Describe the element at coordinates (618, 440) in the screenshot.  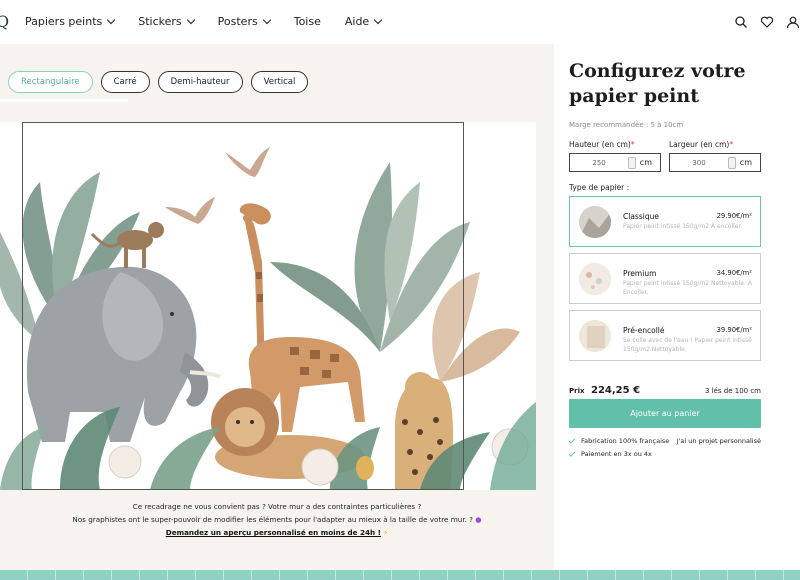
I see `feature-made-in-france: Fabrication 100% française` at that location.